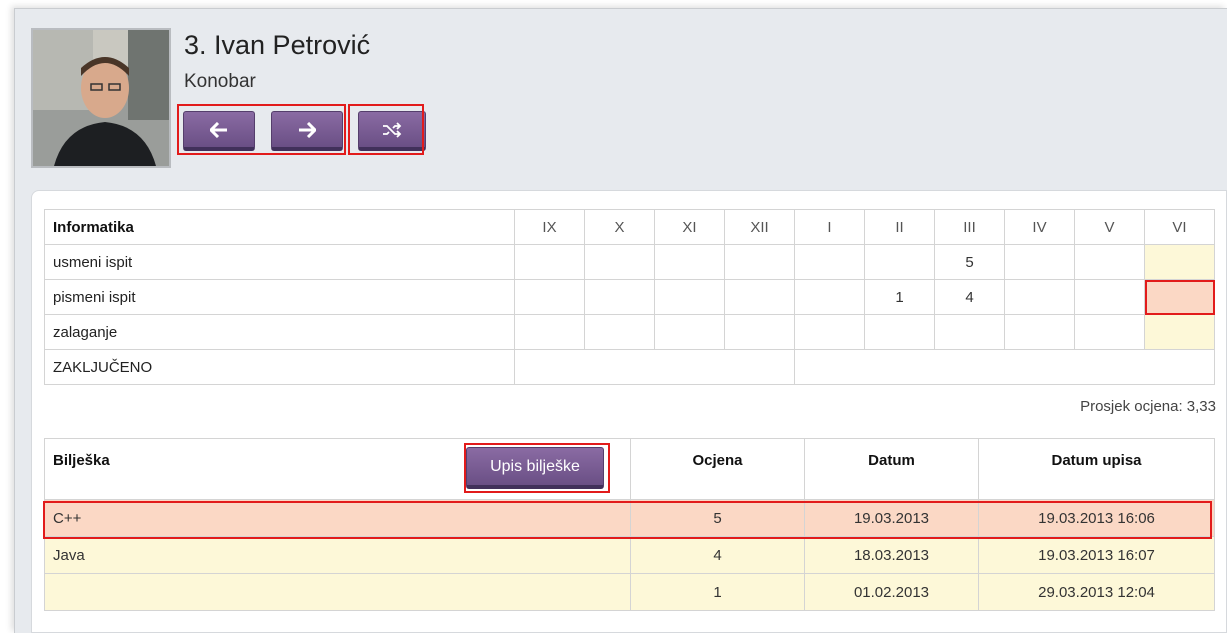  I want to click on arrow-left-icon, so click(218, 129).